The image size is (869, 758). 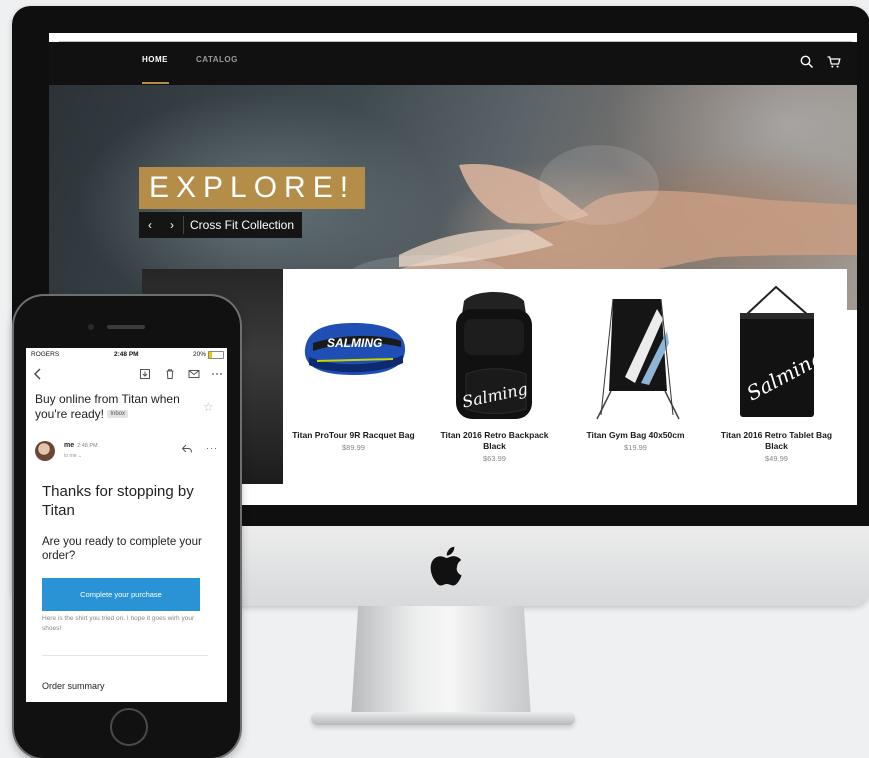 What do you see at coordinates (638, 359) in the screenshot?
I see `gym-bag-image` at bounding box center [638, 359].